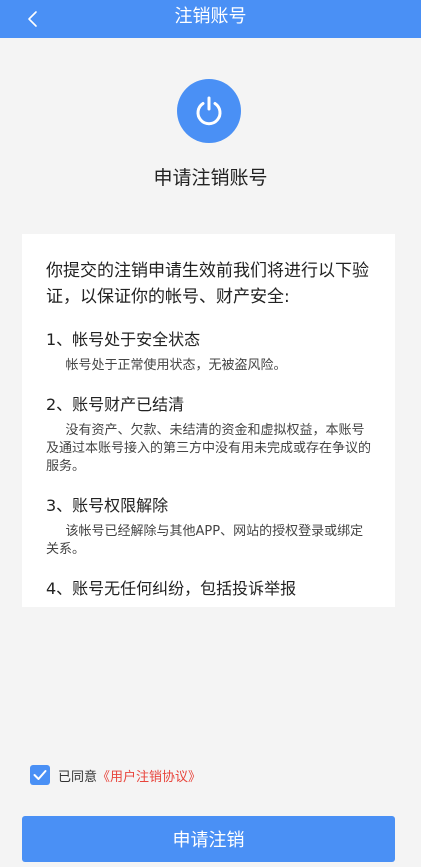  What do you see at coordinates (115, 404) in the screenshot?
I see `item-title: 2、账号财产已结清` at bounding box center [115, 404].